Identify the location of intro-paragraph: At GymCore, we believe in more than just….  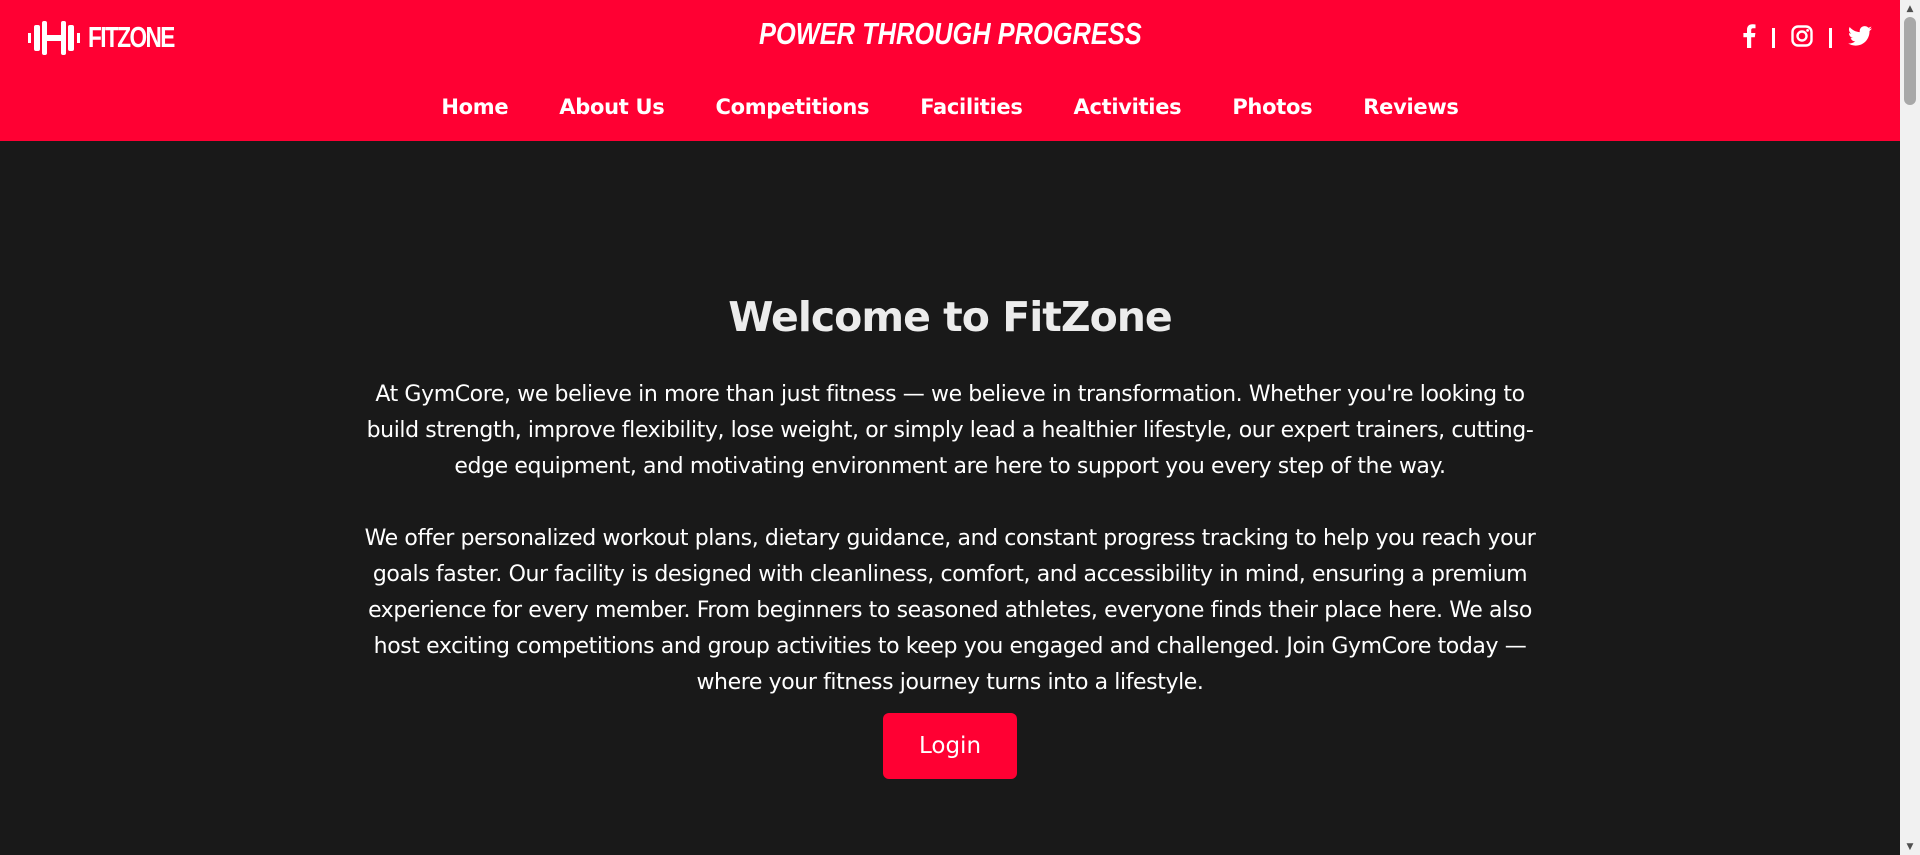
(950, 430).